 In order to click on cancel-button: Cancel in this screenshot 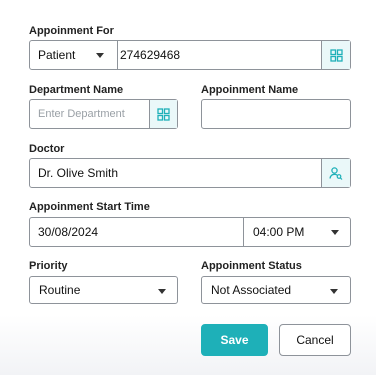, I will do `click(315, 340)`.